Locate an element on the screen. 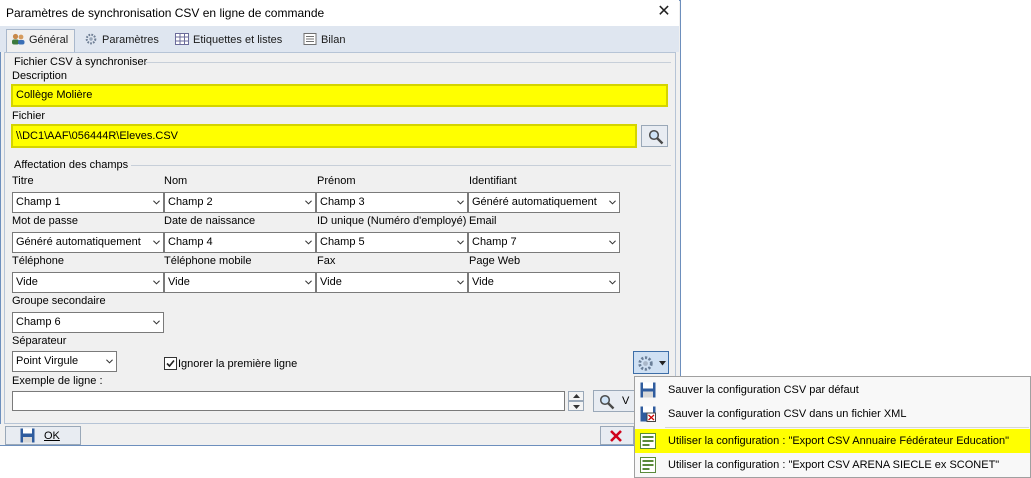 Image resolution: width=1031 pixels, height=478 pixels. mapping-group-label: Affectation des champs is located at coordinates (71, 165).